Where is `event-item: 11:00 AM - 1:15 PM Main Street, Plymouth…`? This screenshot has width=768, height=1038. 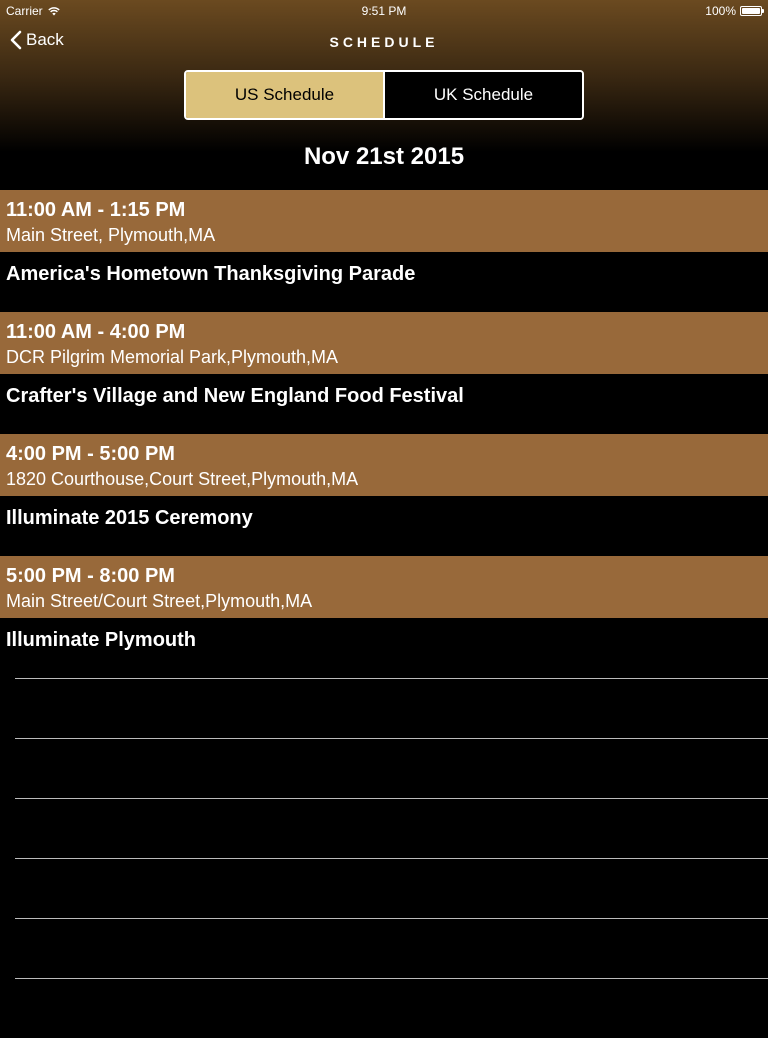
event-item: 11:00 AM - 1:15 PM Main Street, Plymouth… is located at coordinates (384, 251).